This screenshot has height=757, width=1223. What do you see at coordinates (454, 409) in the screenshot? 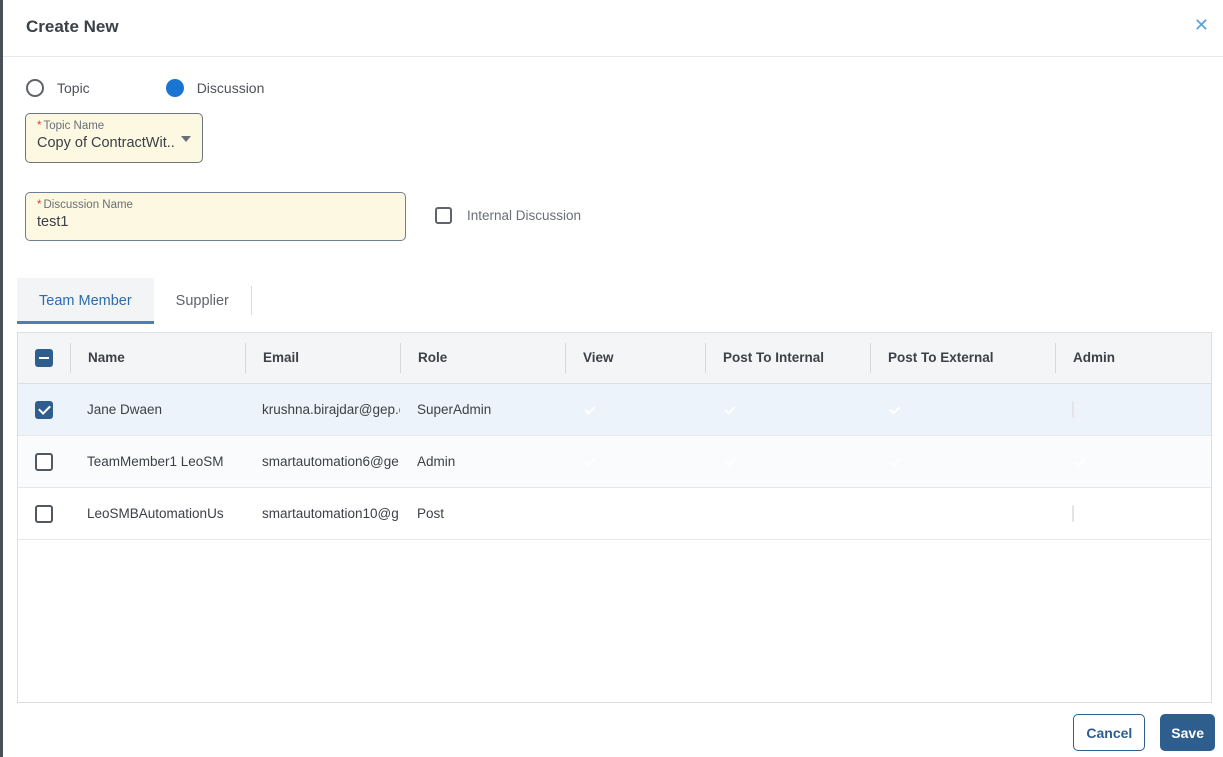
I see `cell-role: SuperAdmin` at bounding box center [454, 409].